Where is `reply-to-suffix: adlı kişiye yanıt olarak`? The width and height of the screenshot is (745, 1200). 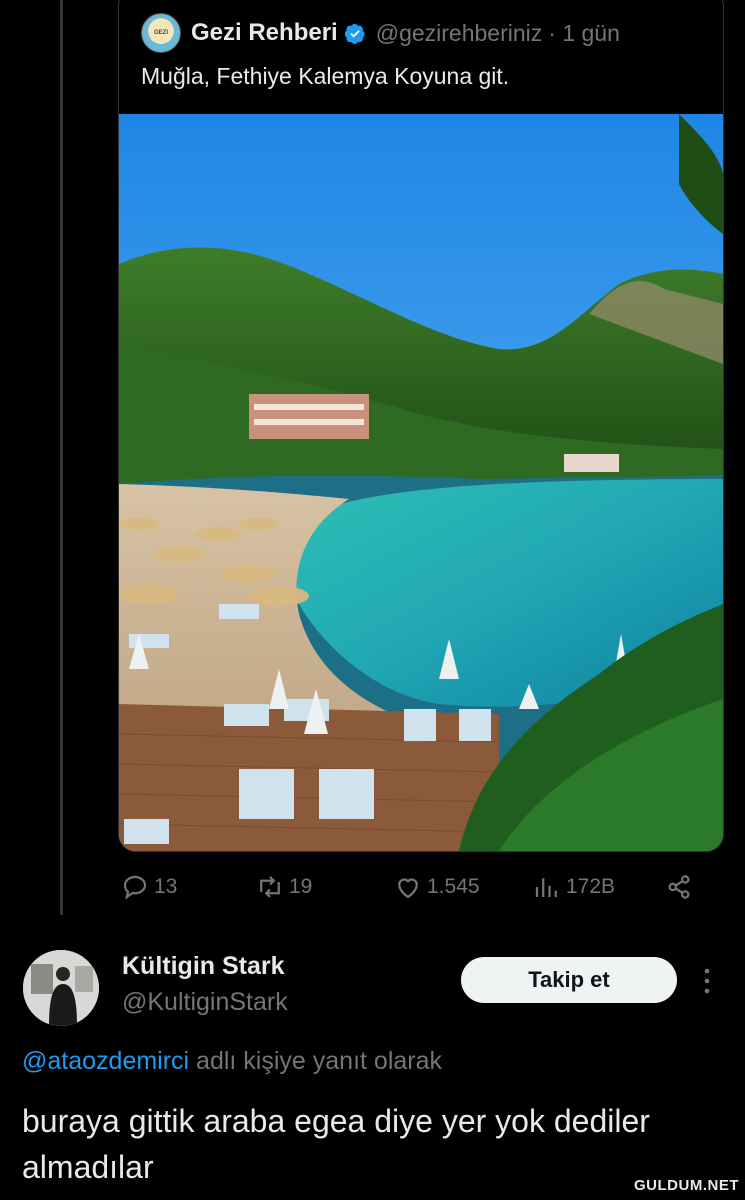
reply-to-suffix: adlı kişiye yanıt olarak is located at coordinates (316, 1061).